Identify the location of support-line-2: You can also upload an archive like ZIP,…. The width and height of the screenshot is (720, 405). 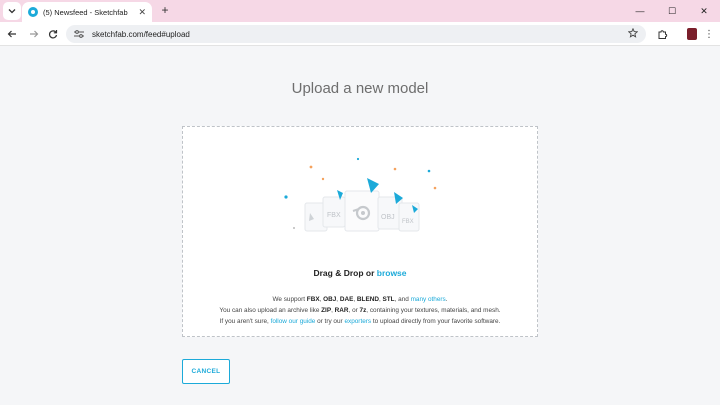
(360, 310).